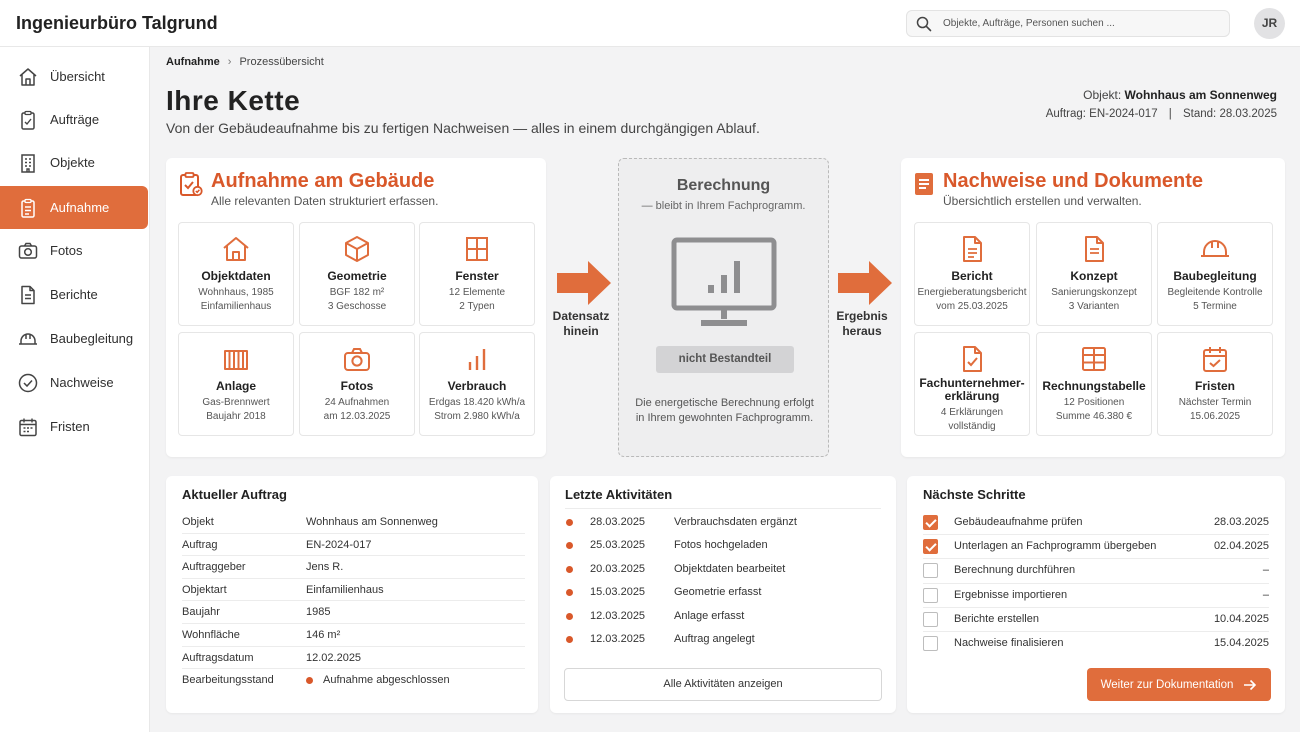 Image resolution: width=1300 pixels, height=732 pixels. What do you see at coordinates (236, 306) in the screenshot?
I see `tile-line: Einfamilienhaus` at bounding box center [236, 306].